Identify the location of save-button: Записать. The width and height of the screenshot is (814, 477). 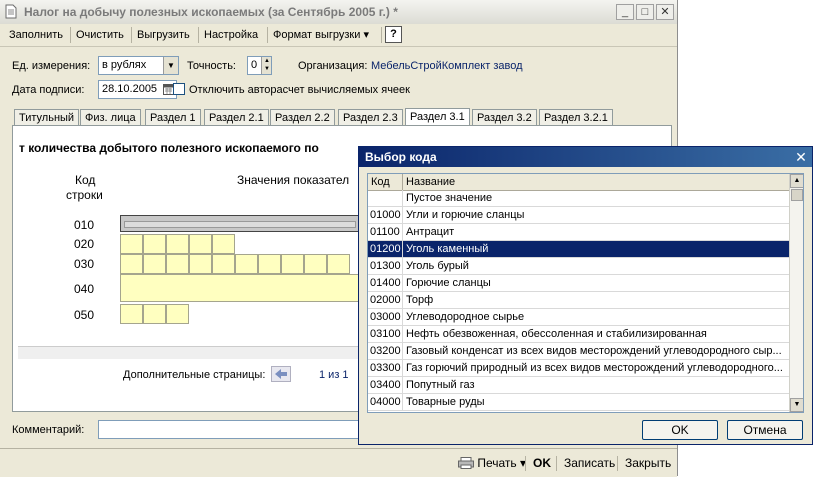
(589, 463).